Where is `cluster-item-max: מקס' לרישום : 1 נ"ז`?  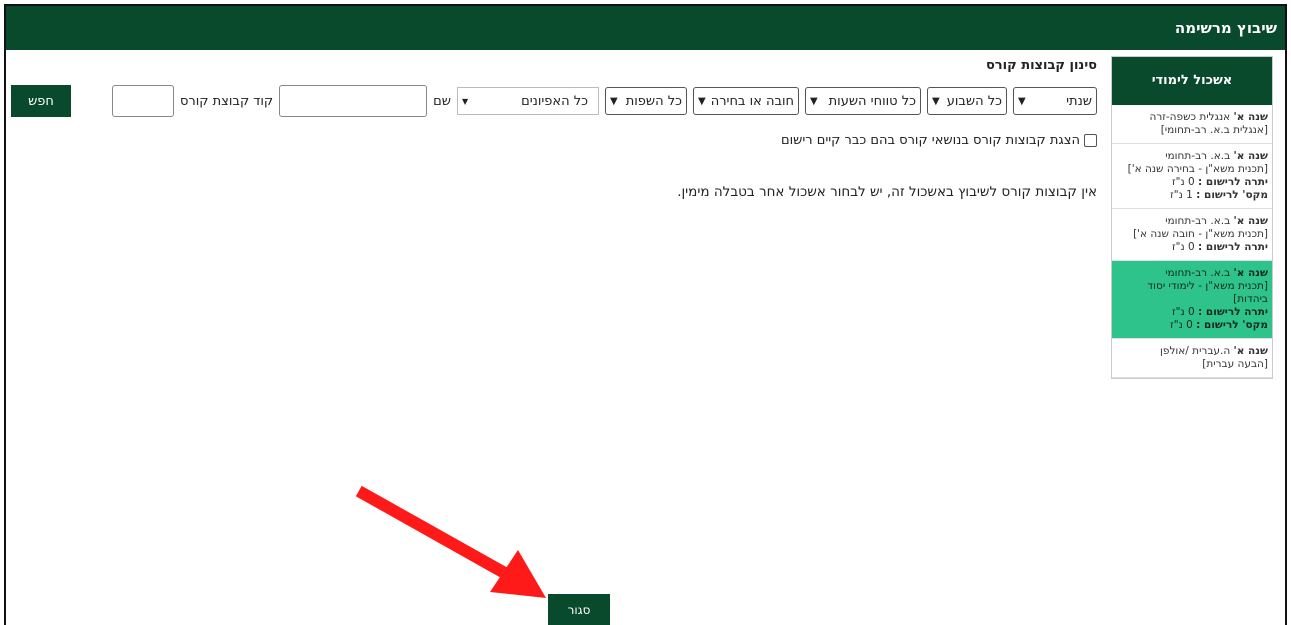 cluster-item-max: מקס' לרישום : 1 נ"ז is located at coordinates (1219, 195).